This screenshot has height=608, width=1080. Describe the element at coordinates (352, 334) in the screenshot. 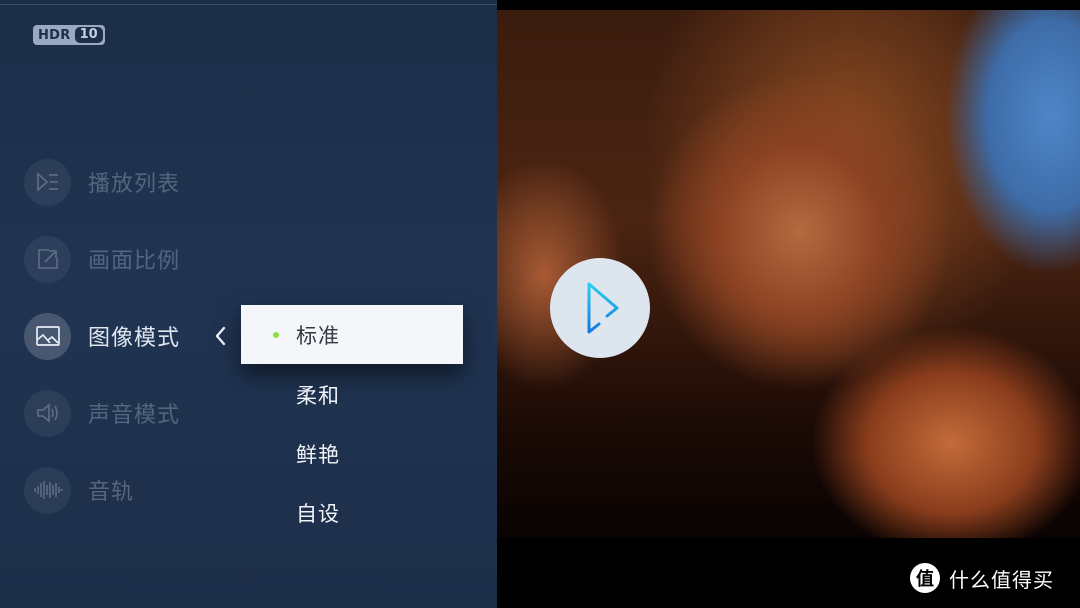

I see `submenu-option-standard: 标准` at that location.